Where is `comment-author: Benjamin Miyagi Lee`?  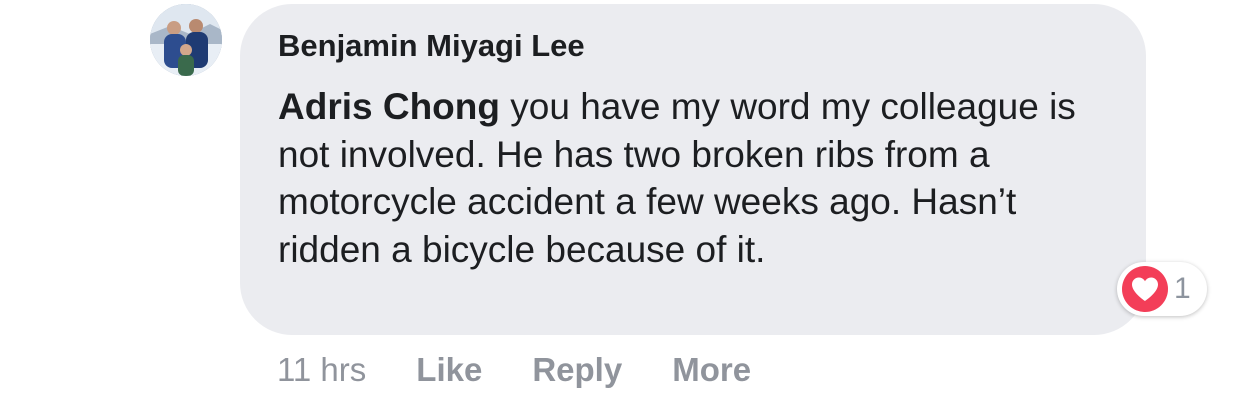 comment-author: Benjamin Miyagi Lee is located at coordinates (431, 46).